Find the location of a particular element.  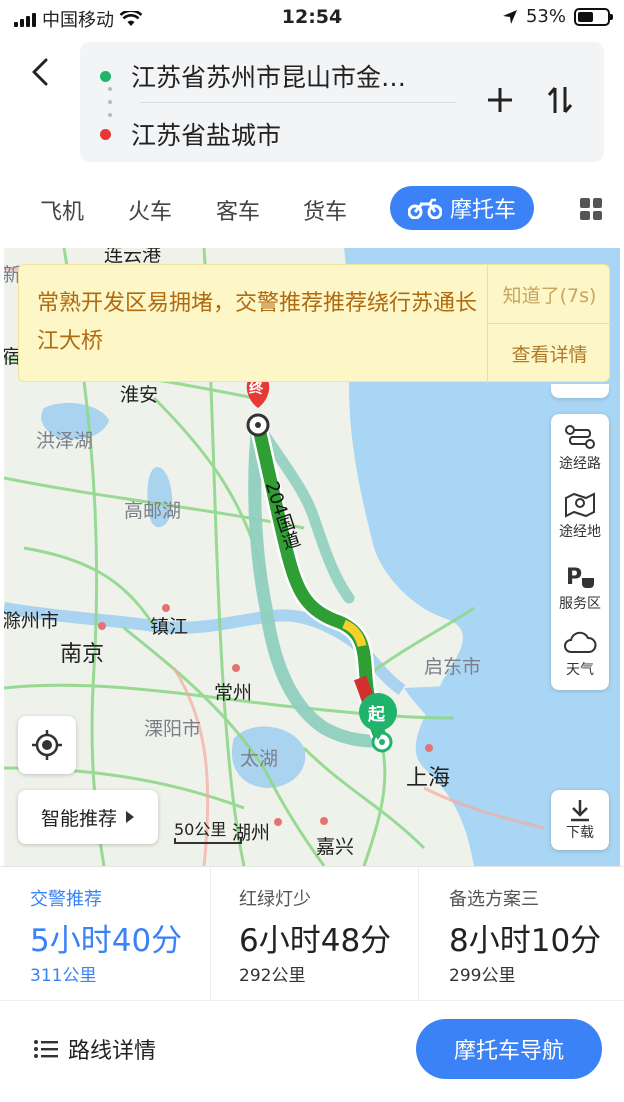

locate-me-button is located at coordinates (47, 745).